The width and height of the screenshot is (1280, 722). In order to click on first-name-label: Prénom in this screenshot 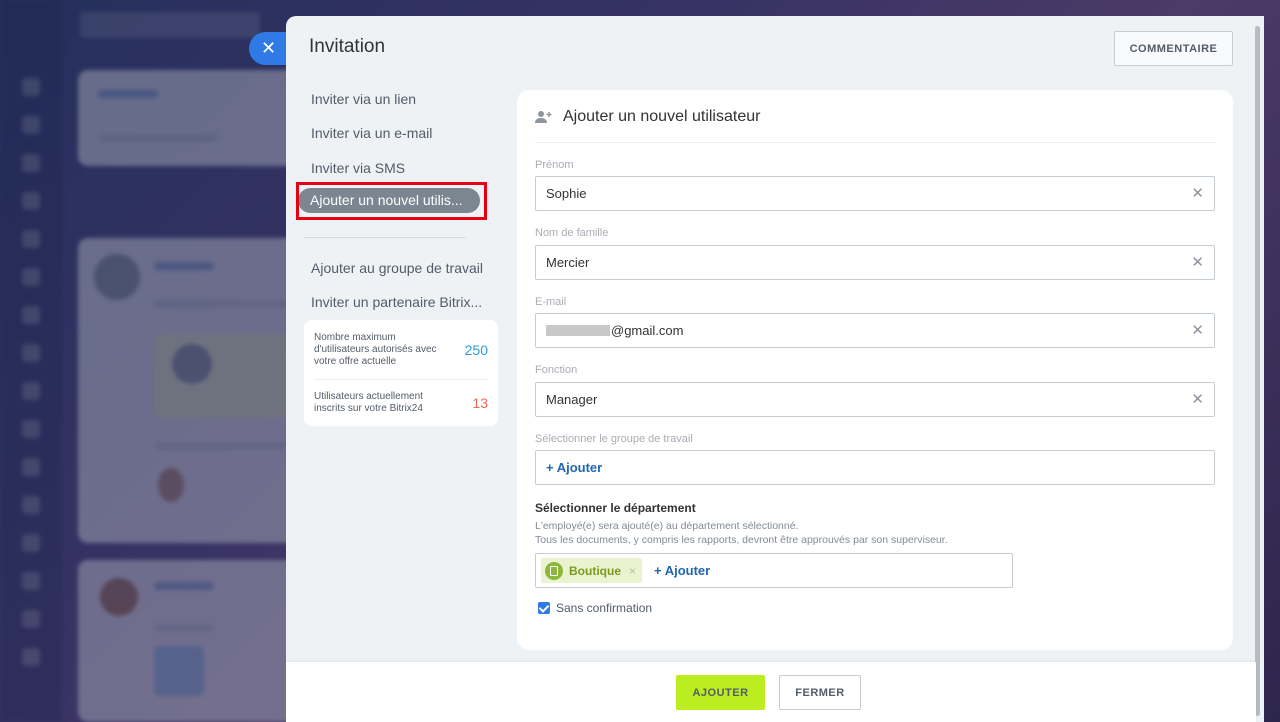, I will do `click(554, 165)`.